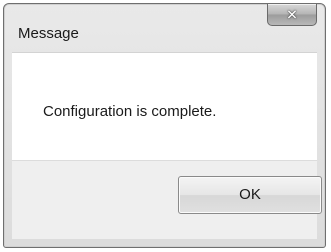 The image size is (331, 252). I want to click on ok-button: OK, so click(250, 195).